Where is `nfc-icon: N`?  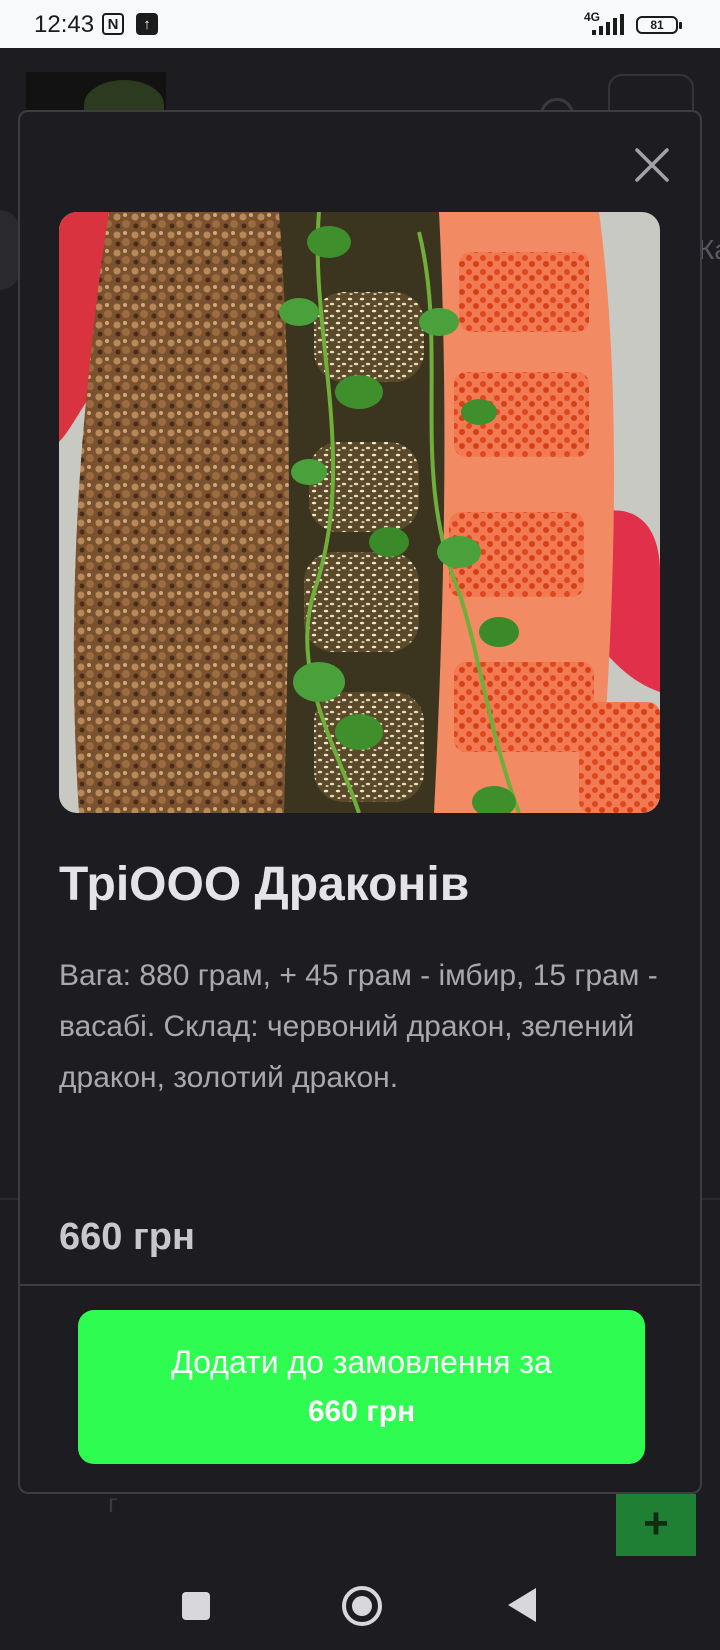 nfc-icon: N is located at coordinates (113, 24).